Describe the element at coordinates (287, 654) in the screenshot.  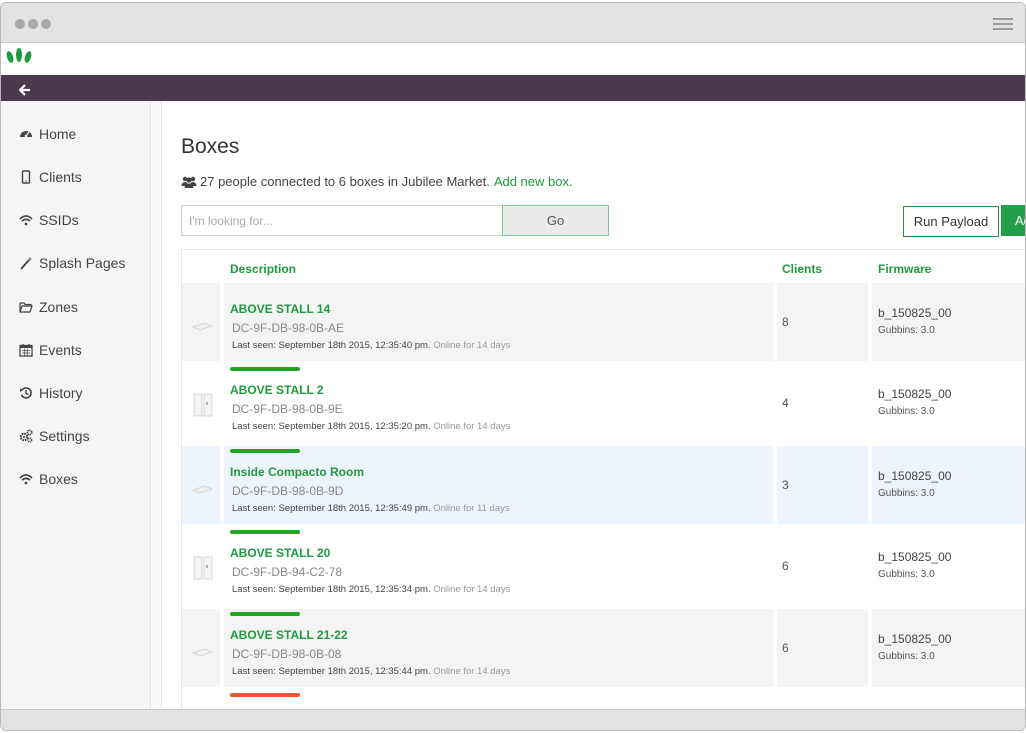
I see `box-mac-address: DC-9F-DB-98-0B-08` at that location.